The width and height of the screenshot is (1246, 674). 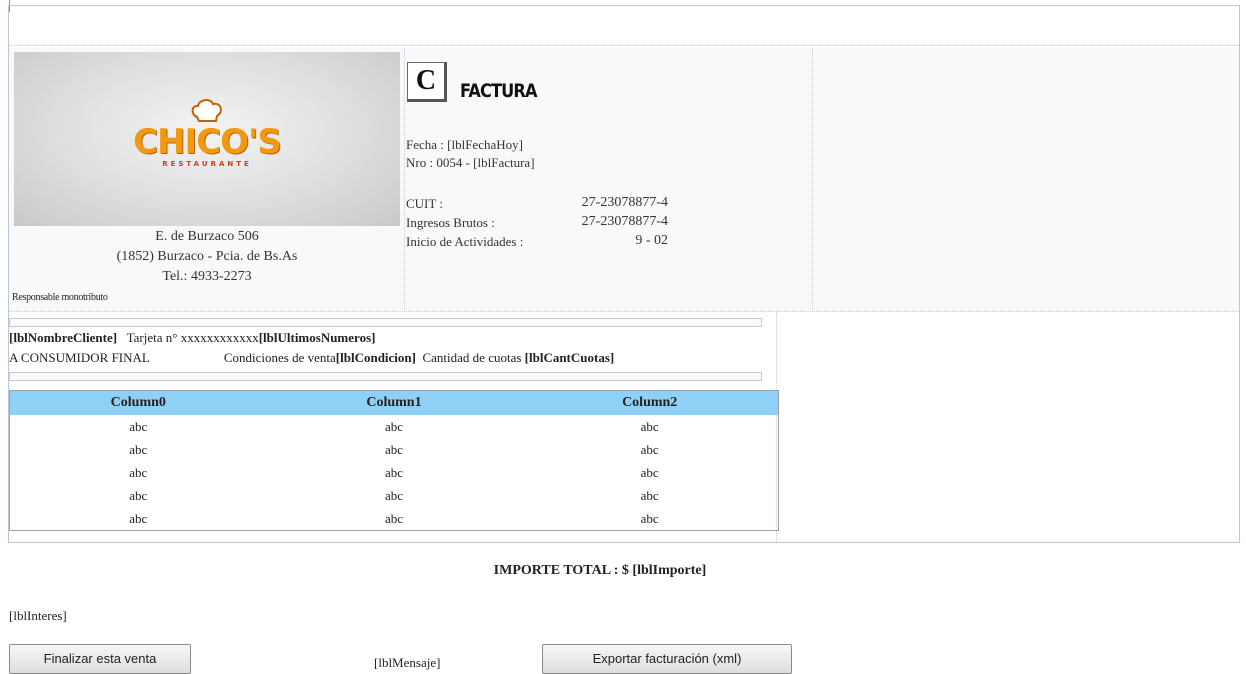 What do you see at coordinates (450, 222) in the screenshot?
I see `iibb-label: Ingresos Brutos :` at bounding box center [450, 222].